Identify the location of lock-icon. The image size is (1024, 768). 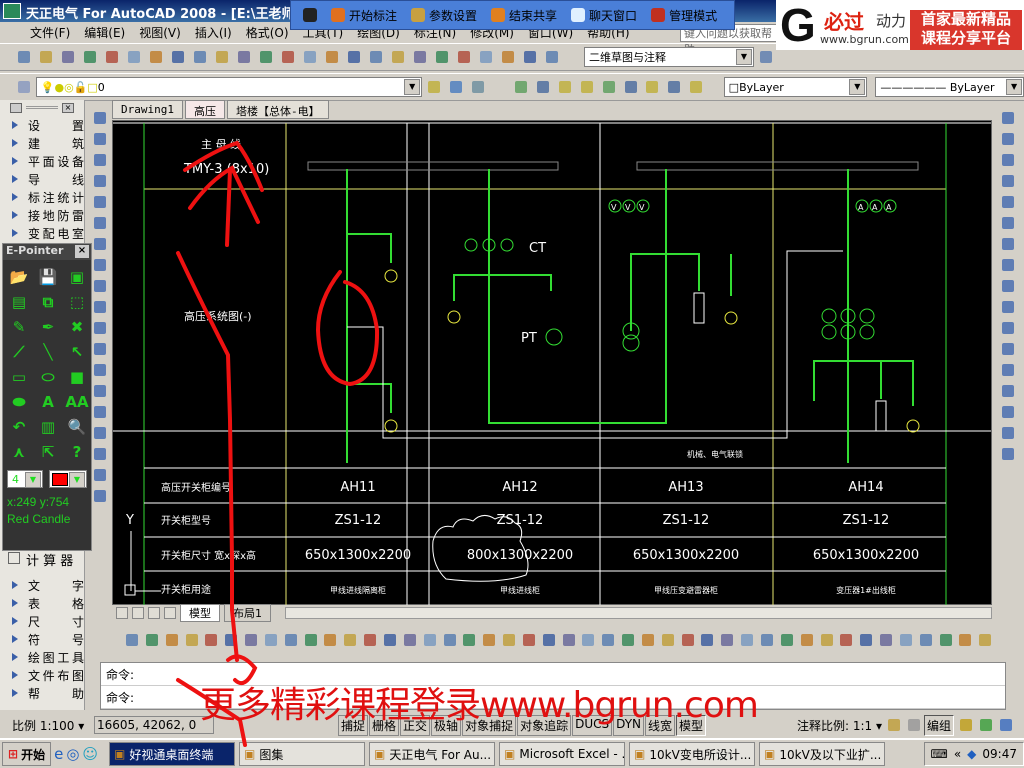
(965, 725).